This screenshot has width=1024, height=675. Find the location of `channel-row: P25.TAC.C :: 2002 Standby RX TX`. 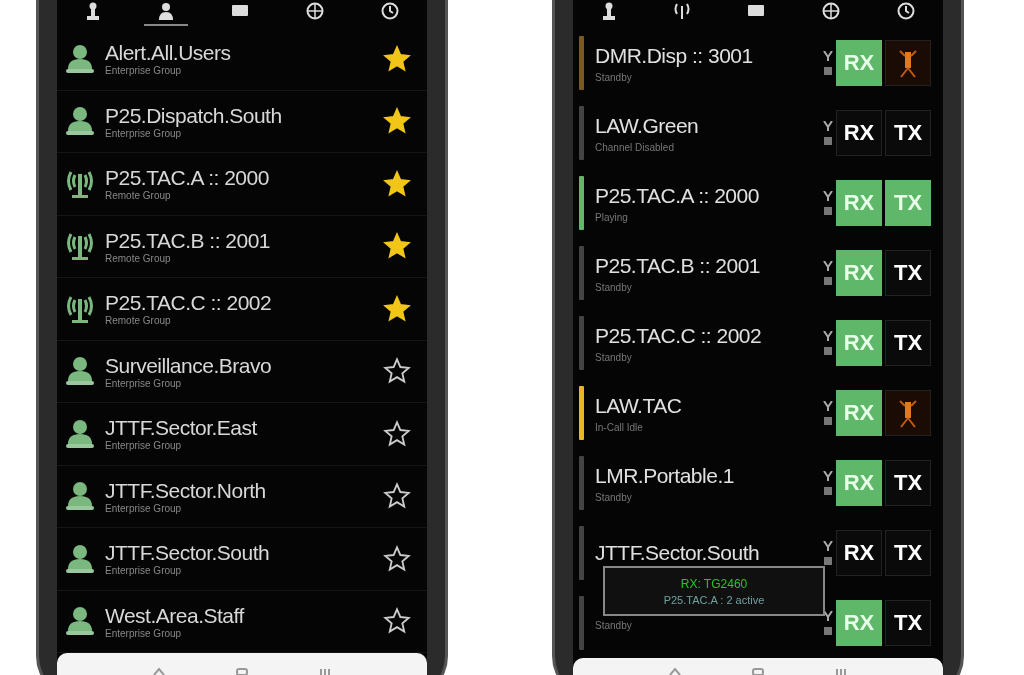

channel-row: P25.TAC.C :: 2002 Standby RX TX is located at coordinates (758, 343).